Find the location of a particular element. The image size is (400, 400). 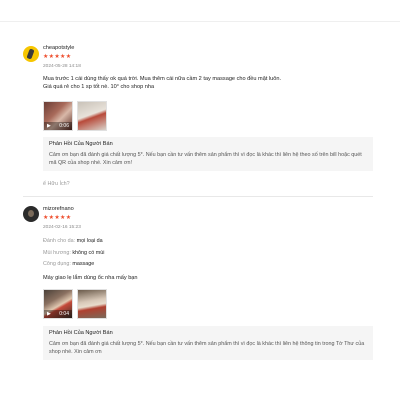

review-video-thumbnail: ▶ 0:04 is located at coordinates (58, 304).